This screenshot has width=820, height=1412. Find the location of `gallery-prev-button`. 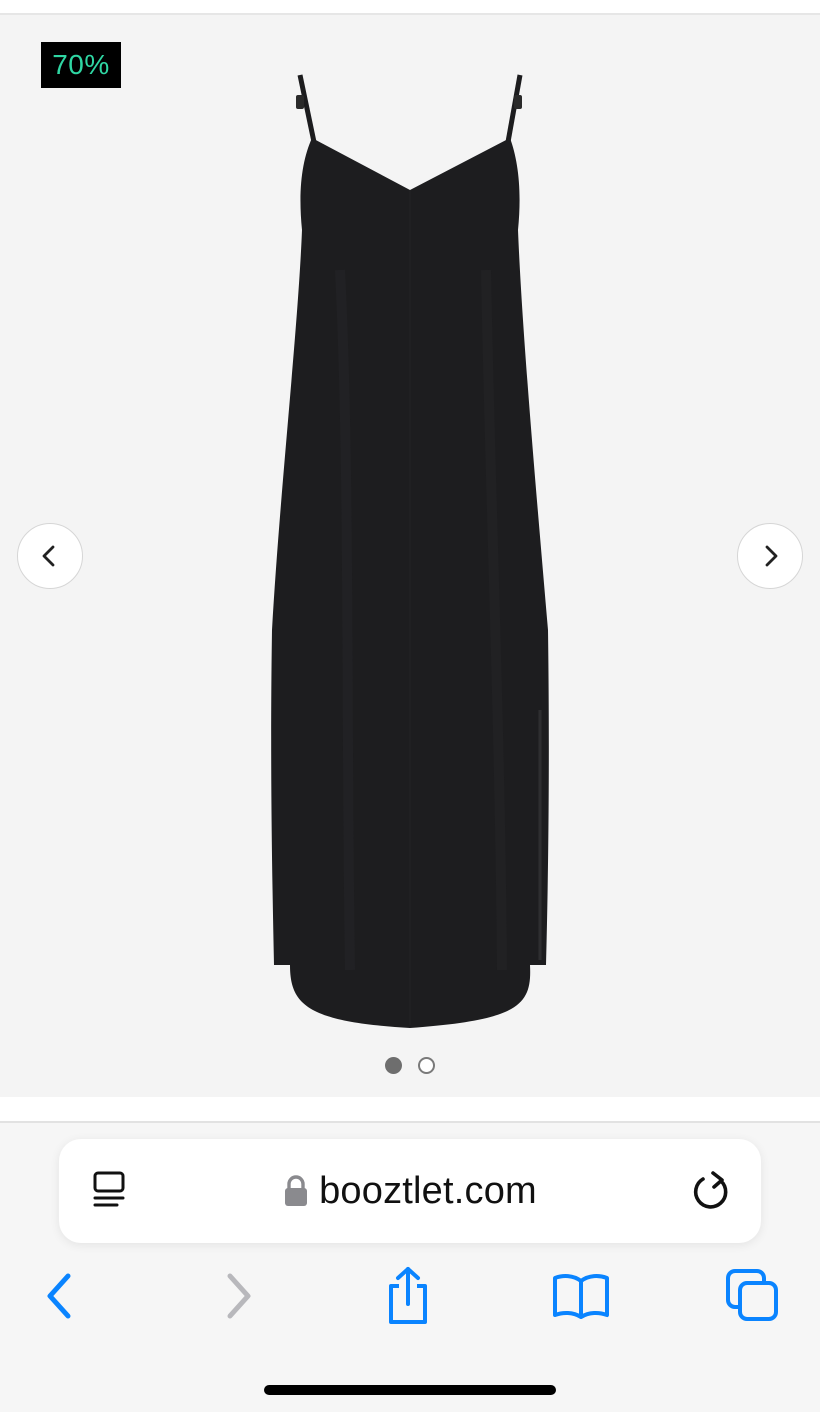

gallery-prev-button is located at coordinates (50, 556).